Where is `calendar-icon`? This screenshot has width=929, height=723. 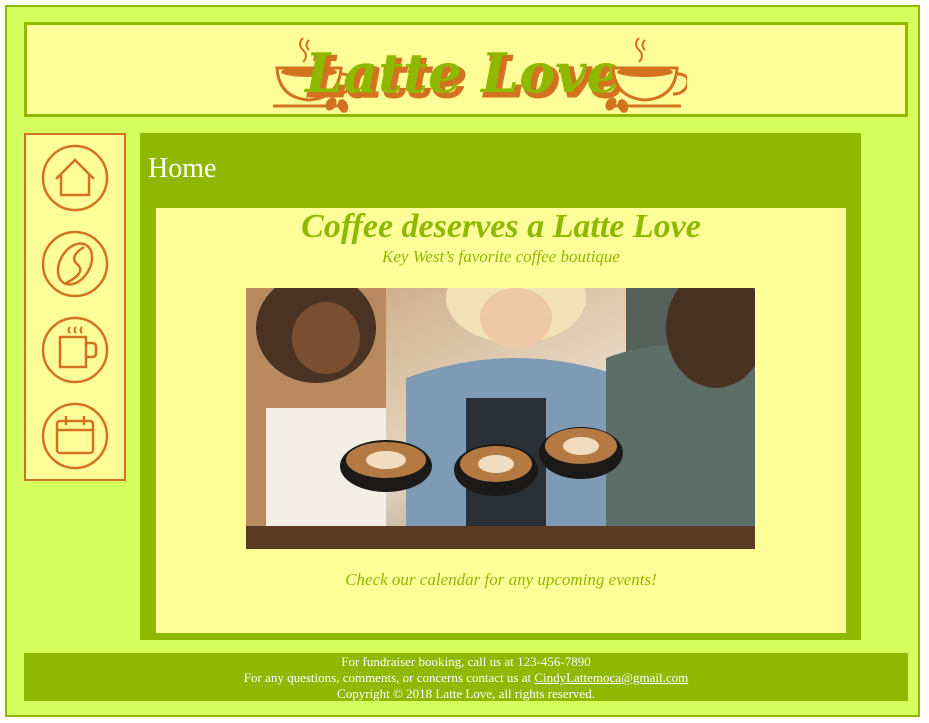
calendar-icon is located at coordinates (75, 436).